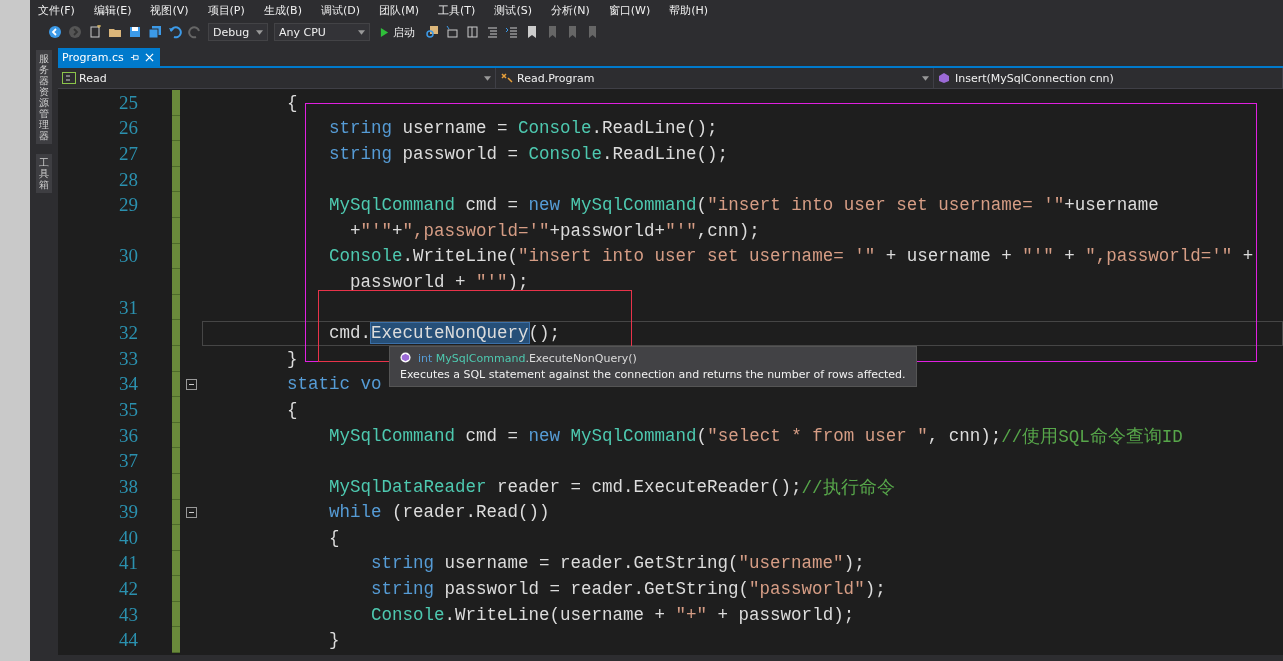 The image size is (1283, 661). What do you see at coordinates (282, 10) in the screenshot?
I see `menu-item: 生成(B)` at bounding box center [282, 10].